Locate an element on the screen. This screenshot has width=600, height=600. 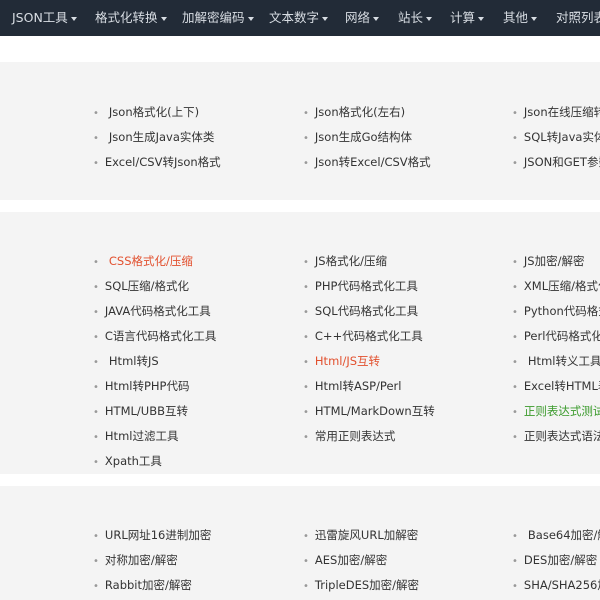
tool-link-label: SQL压缩/格式化 is located at coordinates (147, 286).